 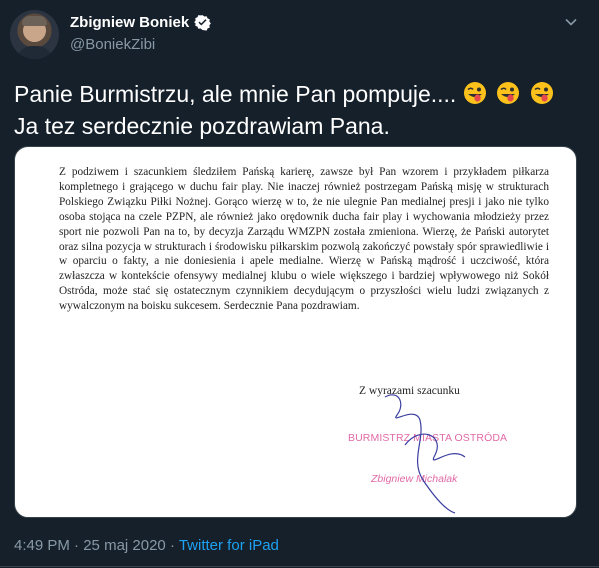 What do you see at coordinates (34, 34) in the screenshot?
I see `avatar` at bounding box center [34, 34].